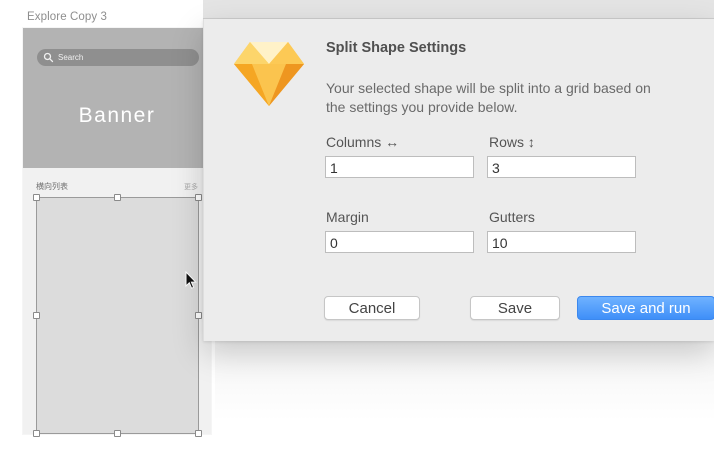  What do you see at coordinates (645, 308) in the screenshot?
I see `save-and-run-button: Save and run` at bounding box center [645, 308].